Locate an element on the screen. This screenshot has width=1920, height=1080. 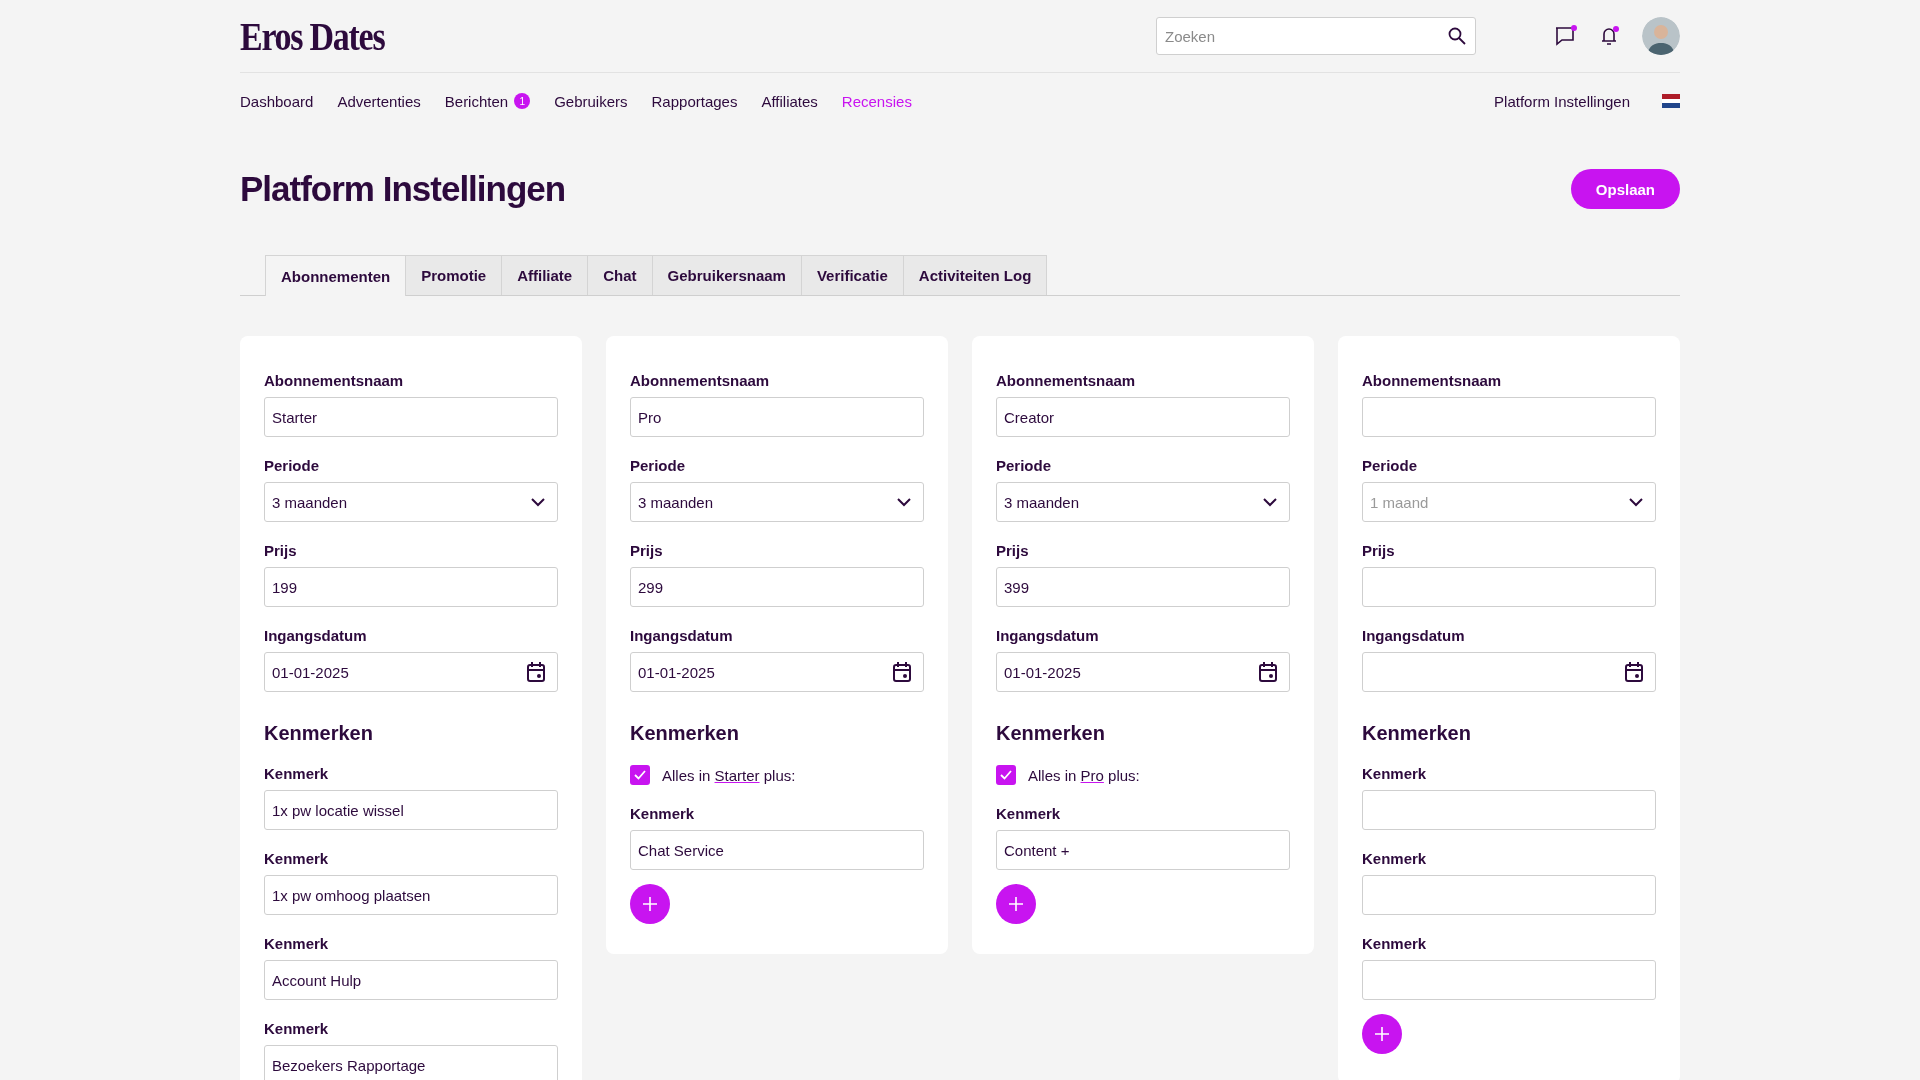
price-field is located at coordinates (1509, 587).